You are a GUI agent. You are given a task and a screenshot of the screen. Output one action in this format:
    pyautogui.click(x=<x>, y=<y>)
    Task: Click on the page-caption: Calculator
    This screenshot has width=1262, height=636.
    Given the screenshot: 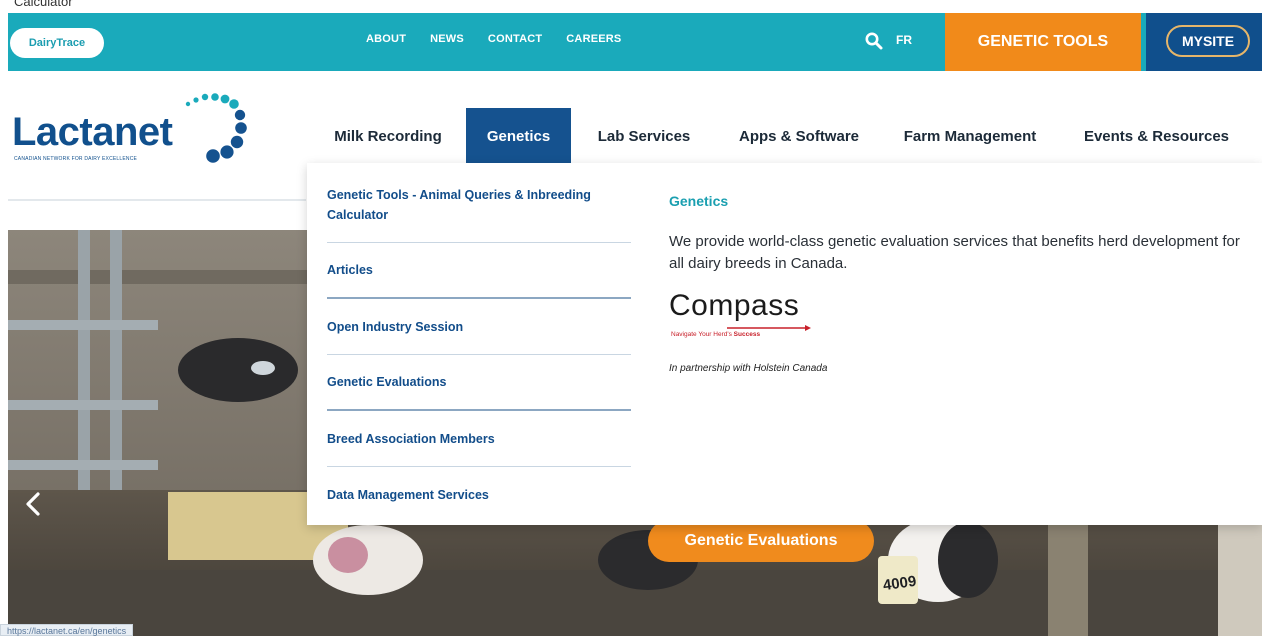 What is the action you would take?
    pyautogui.click(x=43, y=4)
    